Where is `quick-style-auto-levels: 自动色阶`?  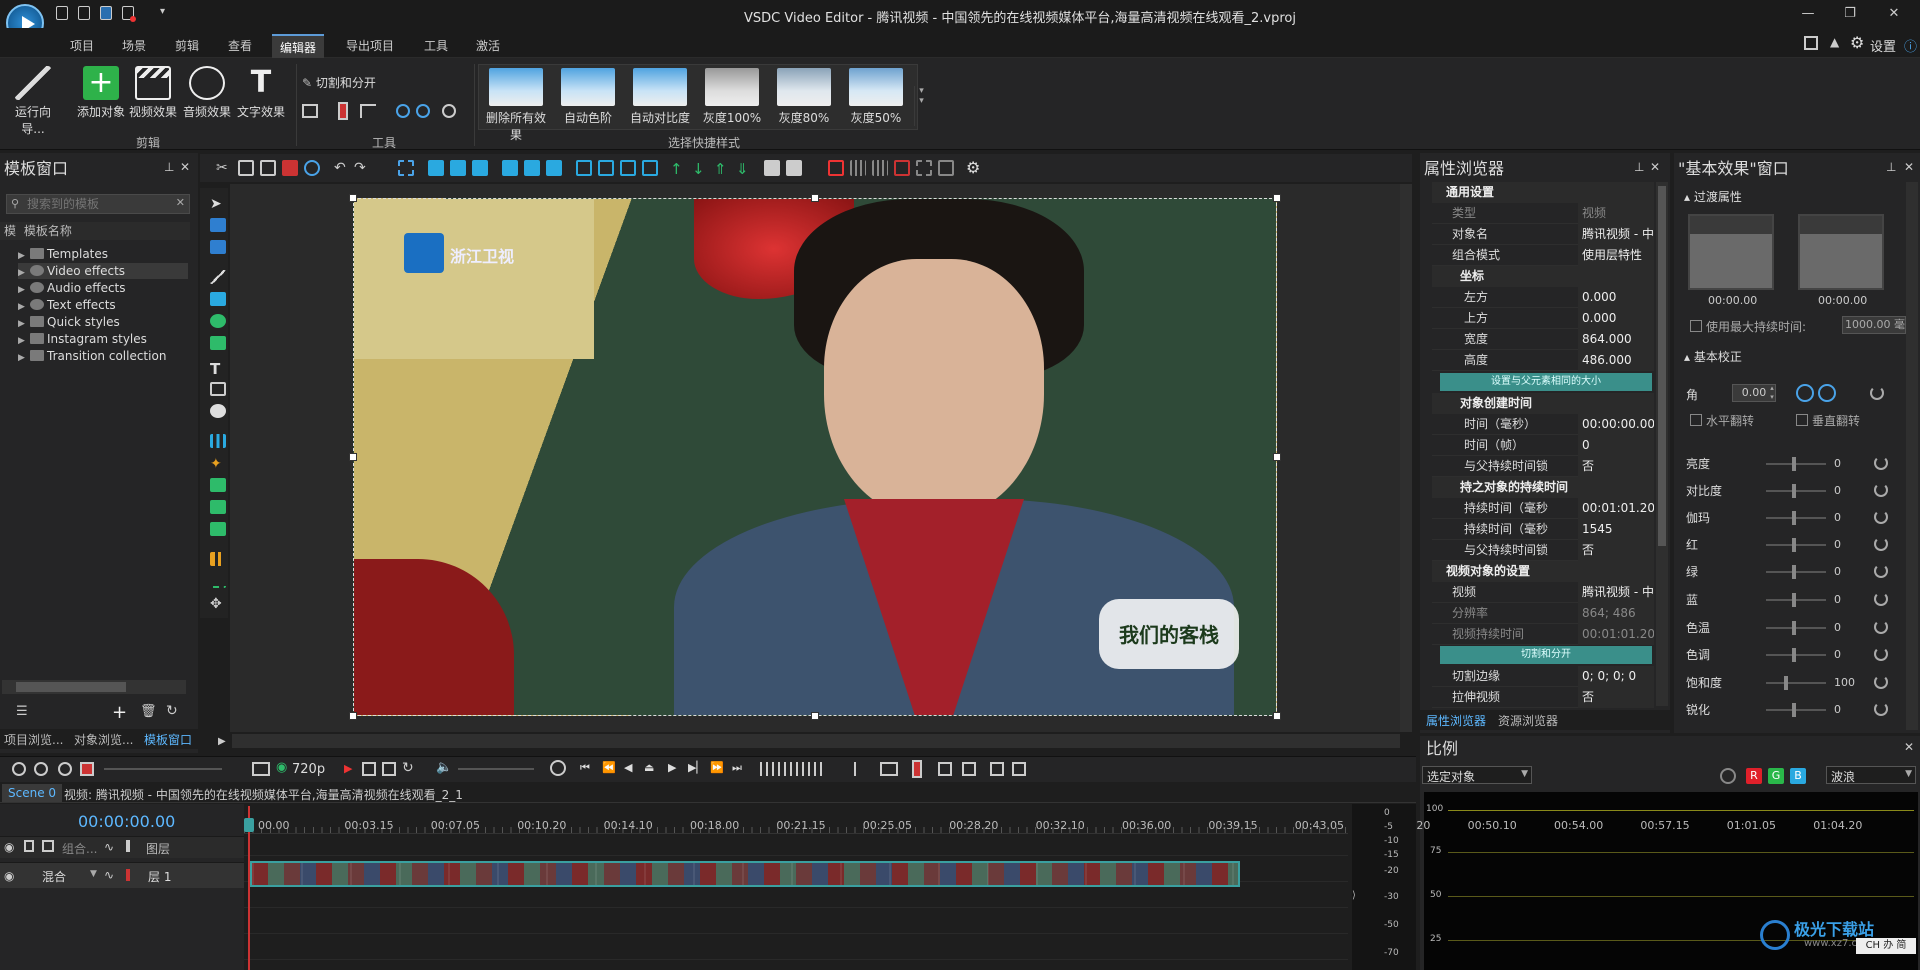 quick-style-auto-levels: 自动色阶 is located at coordinates (588, 97).